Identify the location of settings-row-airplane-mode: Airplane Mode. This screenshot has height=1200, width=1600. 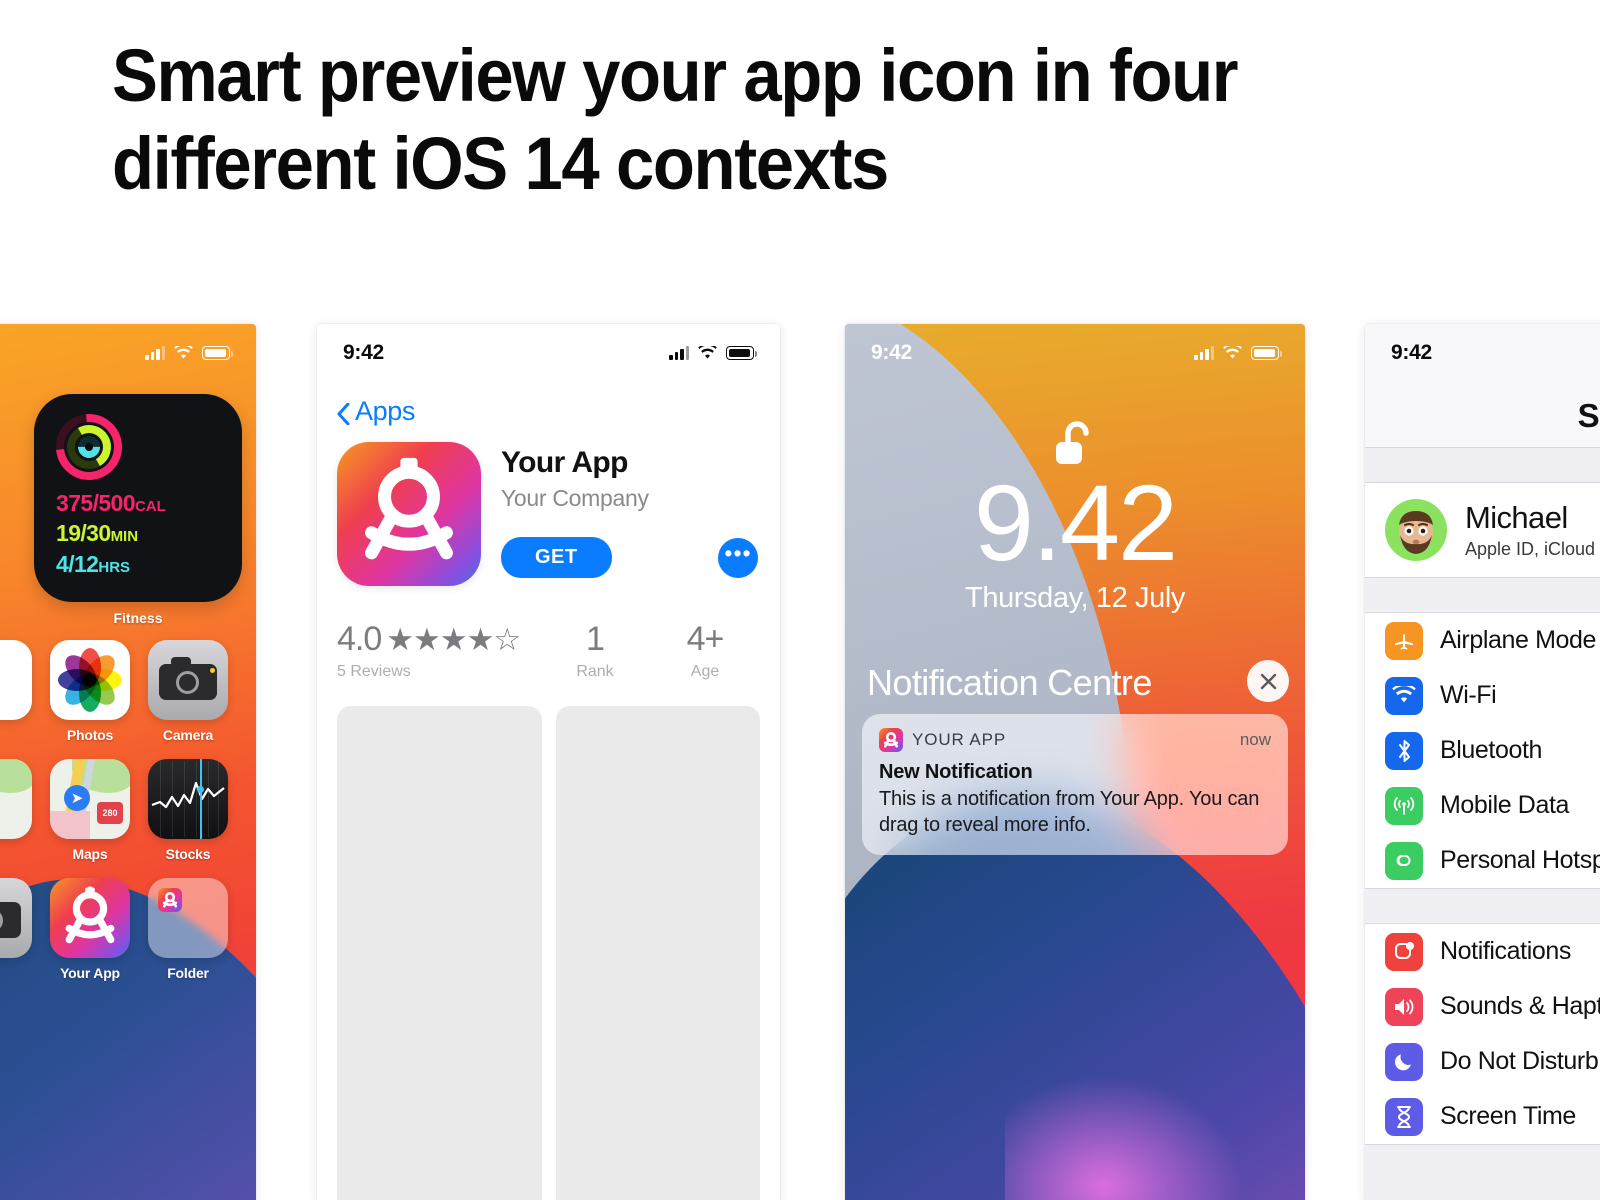
(1482, 640).